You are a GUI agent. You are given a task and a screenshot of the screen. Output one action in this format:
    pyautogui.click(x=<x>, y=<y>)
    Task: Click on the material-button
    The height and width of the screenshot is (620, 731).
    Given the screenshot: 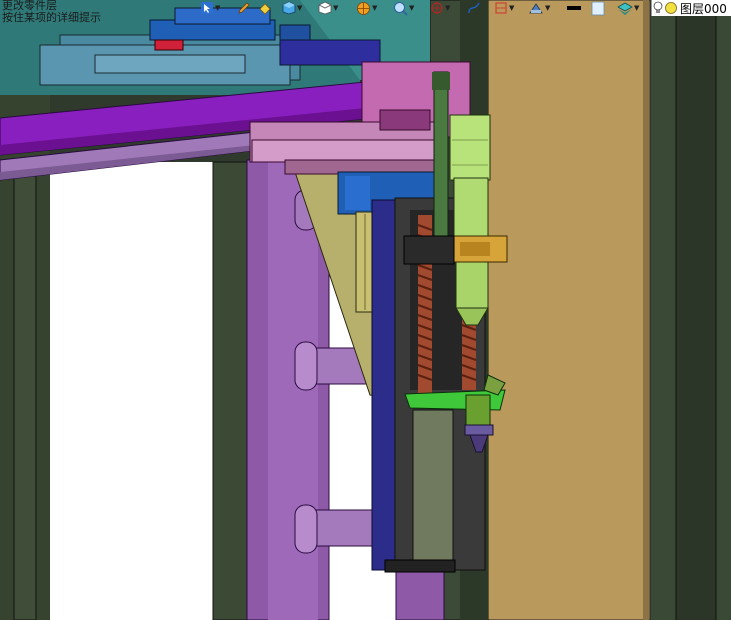 What is the action you would take?
    pyautogui.click(x=598, y=8)
    